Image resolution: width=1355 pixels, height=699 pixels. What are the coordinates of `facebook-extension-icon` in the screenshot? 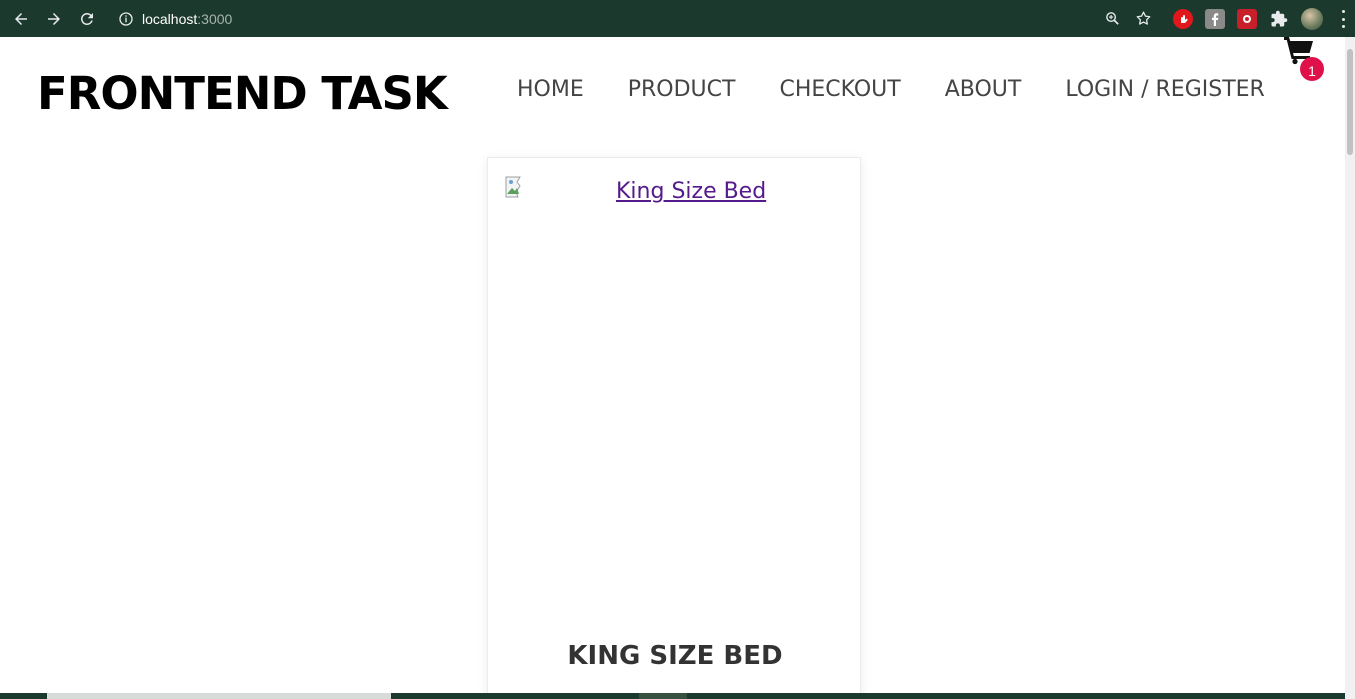 It's located at (1215, 19).